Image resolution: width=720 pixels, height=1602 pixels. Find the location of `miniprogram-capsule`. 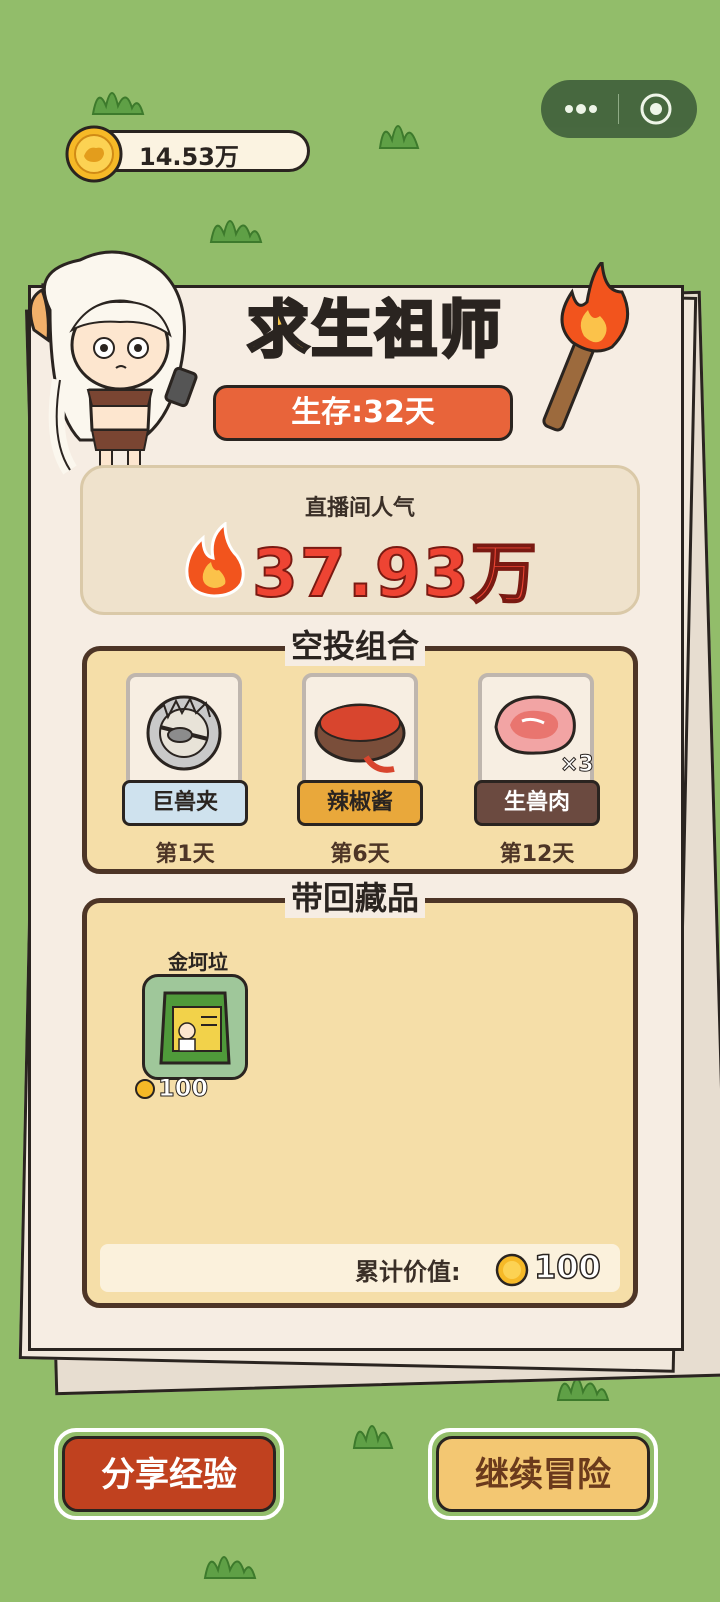

miniprogram-capsule is located at coordinates (619, 109).